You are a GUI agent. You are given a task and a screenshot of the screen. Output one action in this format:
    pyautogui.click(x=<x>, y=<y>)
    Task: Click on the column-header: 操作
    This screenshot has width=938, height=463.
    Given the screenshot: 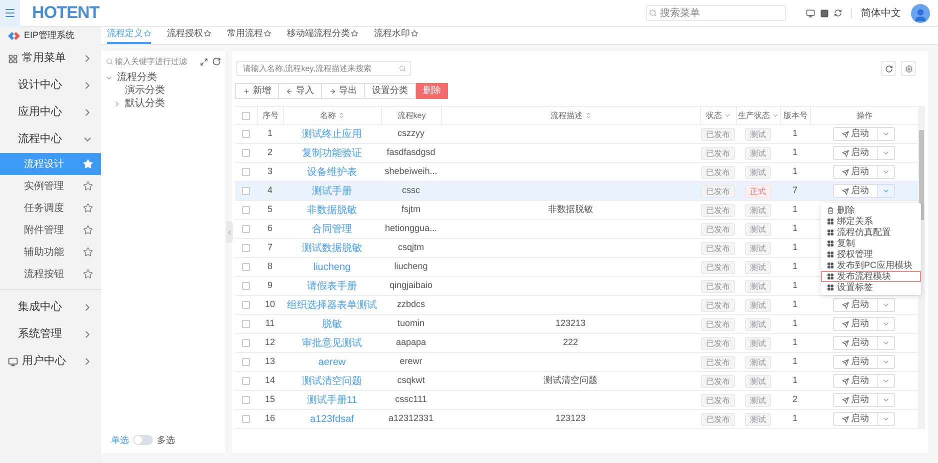 What is the action you would take?
    pyautogui.click(x=864, y=116)
    